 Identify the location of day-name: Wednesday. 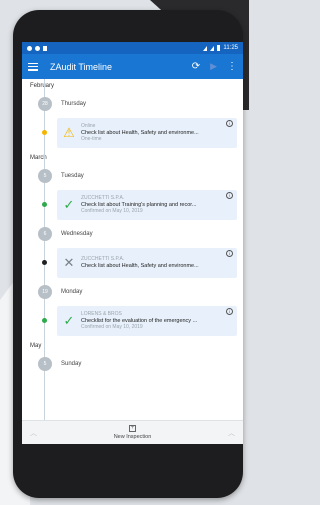
(77, 234).